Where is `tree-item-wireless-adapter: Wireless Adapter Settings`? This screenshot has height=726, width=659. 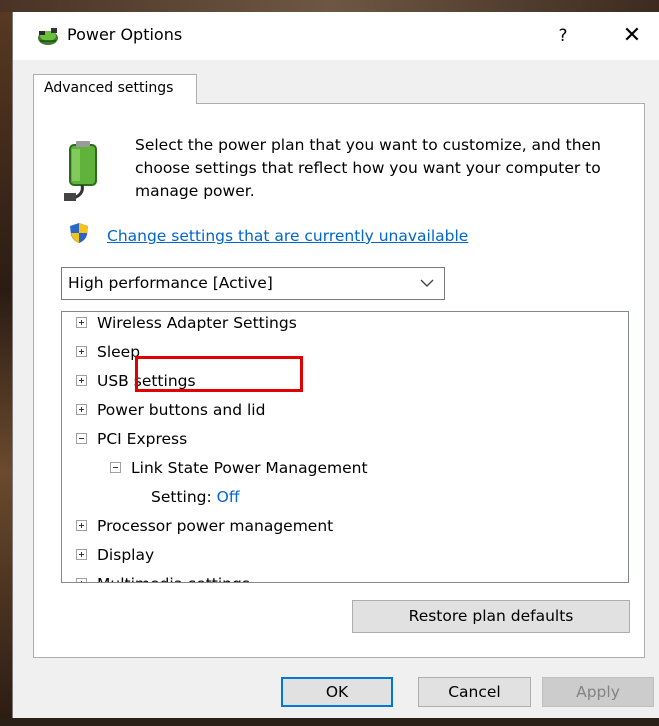 tree-item-wireless-adapter: Wireless Adapter Settings is located at coordinates (186, 325).